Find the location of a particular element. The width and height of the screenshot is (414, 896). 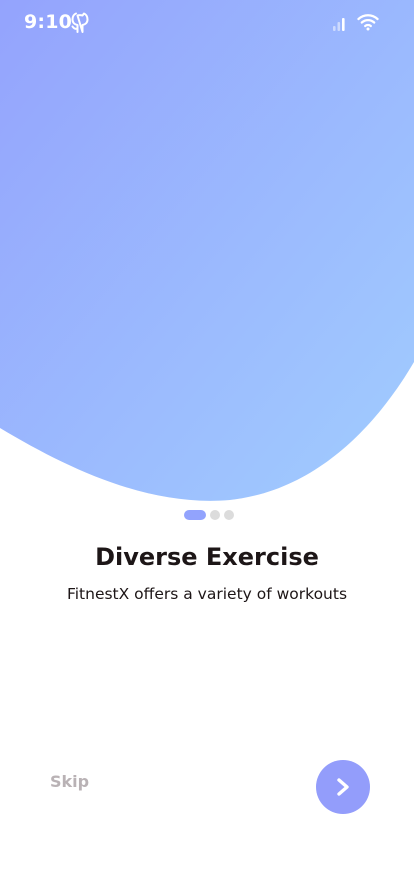

wifi-icon is located at coordinates (368, 22).